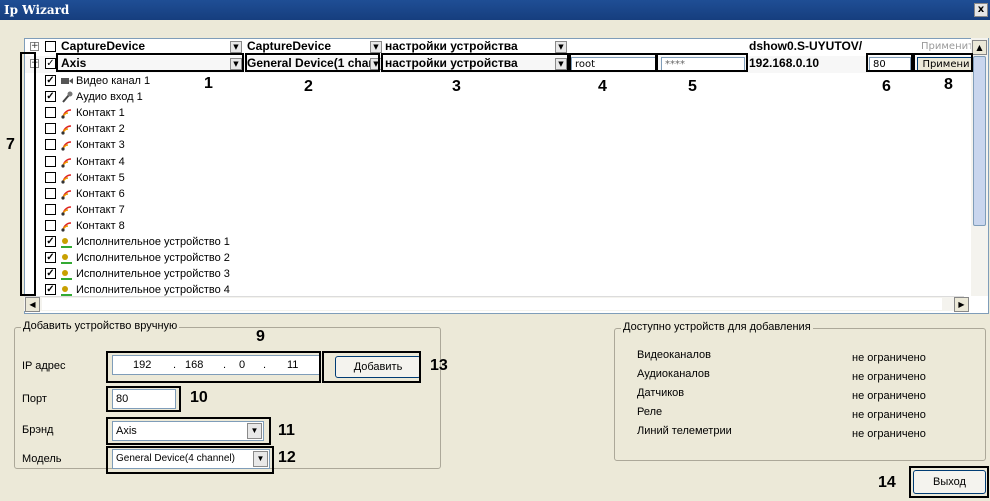 This screenshot has height=501, width=990. Describe the element at coordinates (195, 113) in the screenshot. I see `device-subitem: Контакт 1` at that location.